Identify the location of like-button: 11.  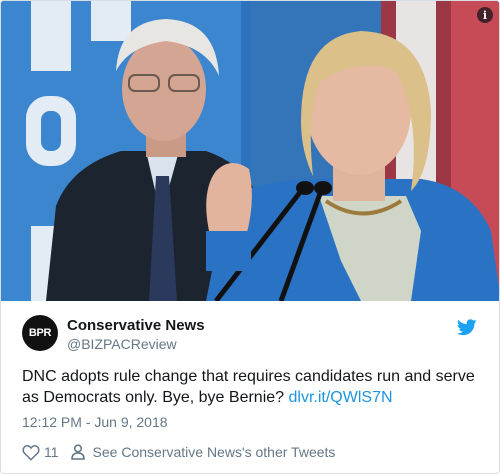
(40, 452).